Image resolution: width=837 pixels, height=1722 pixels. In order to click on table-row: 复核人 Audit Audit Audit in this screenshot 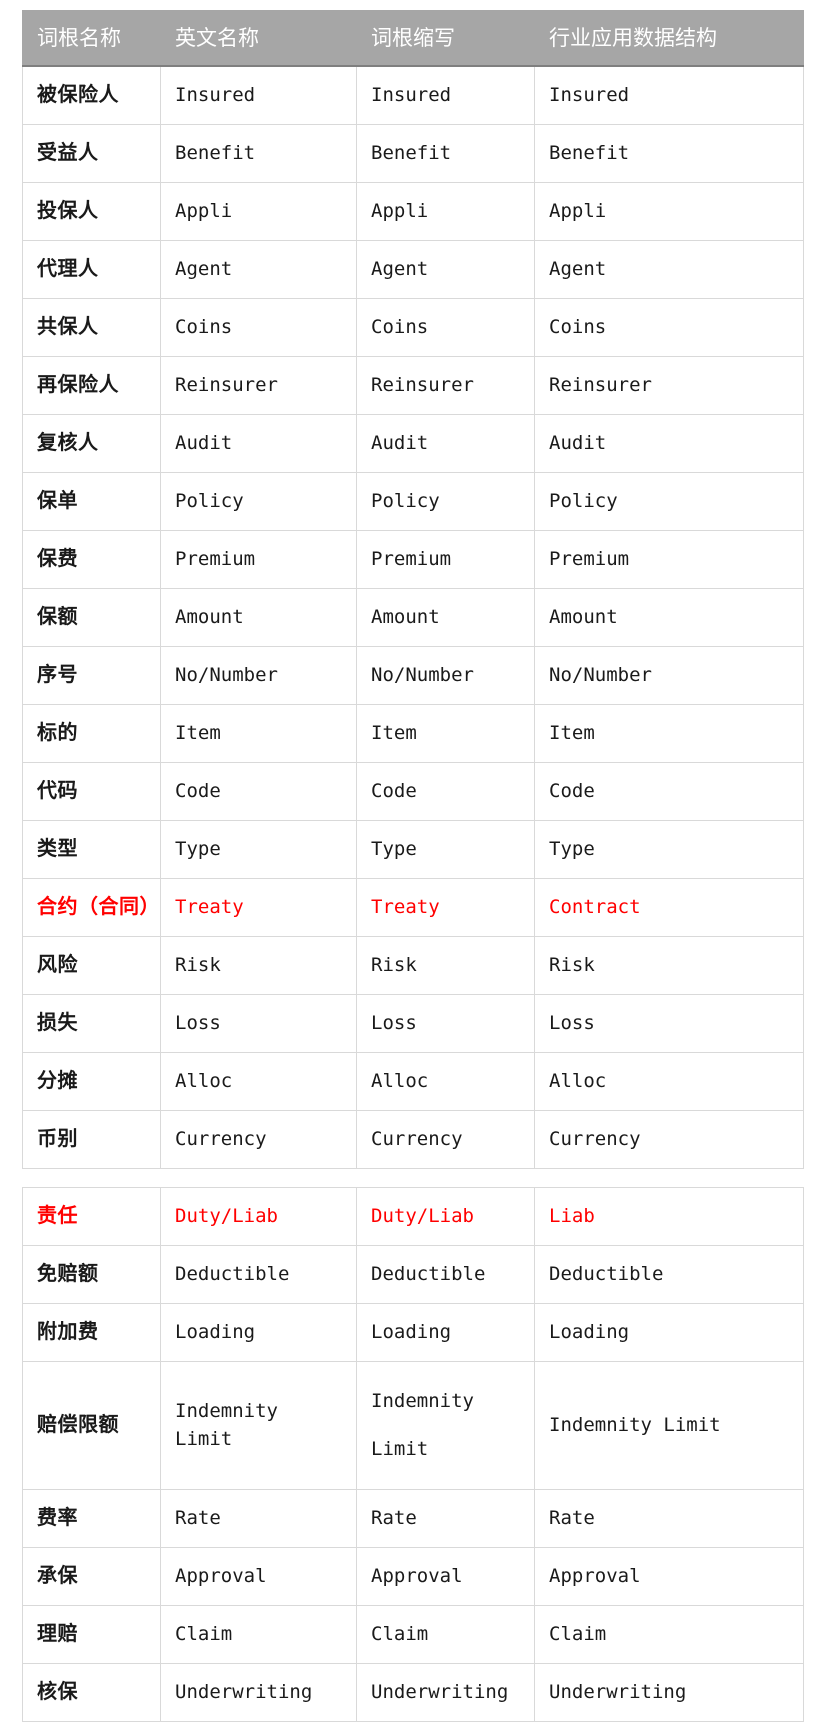, I will do `click(413, 444)`.